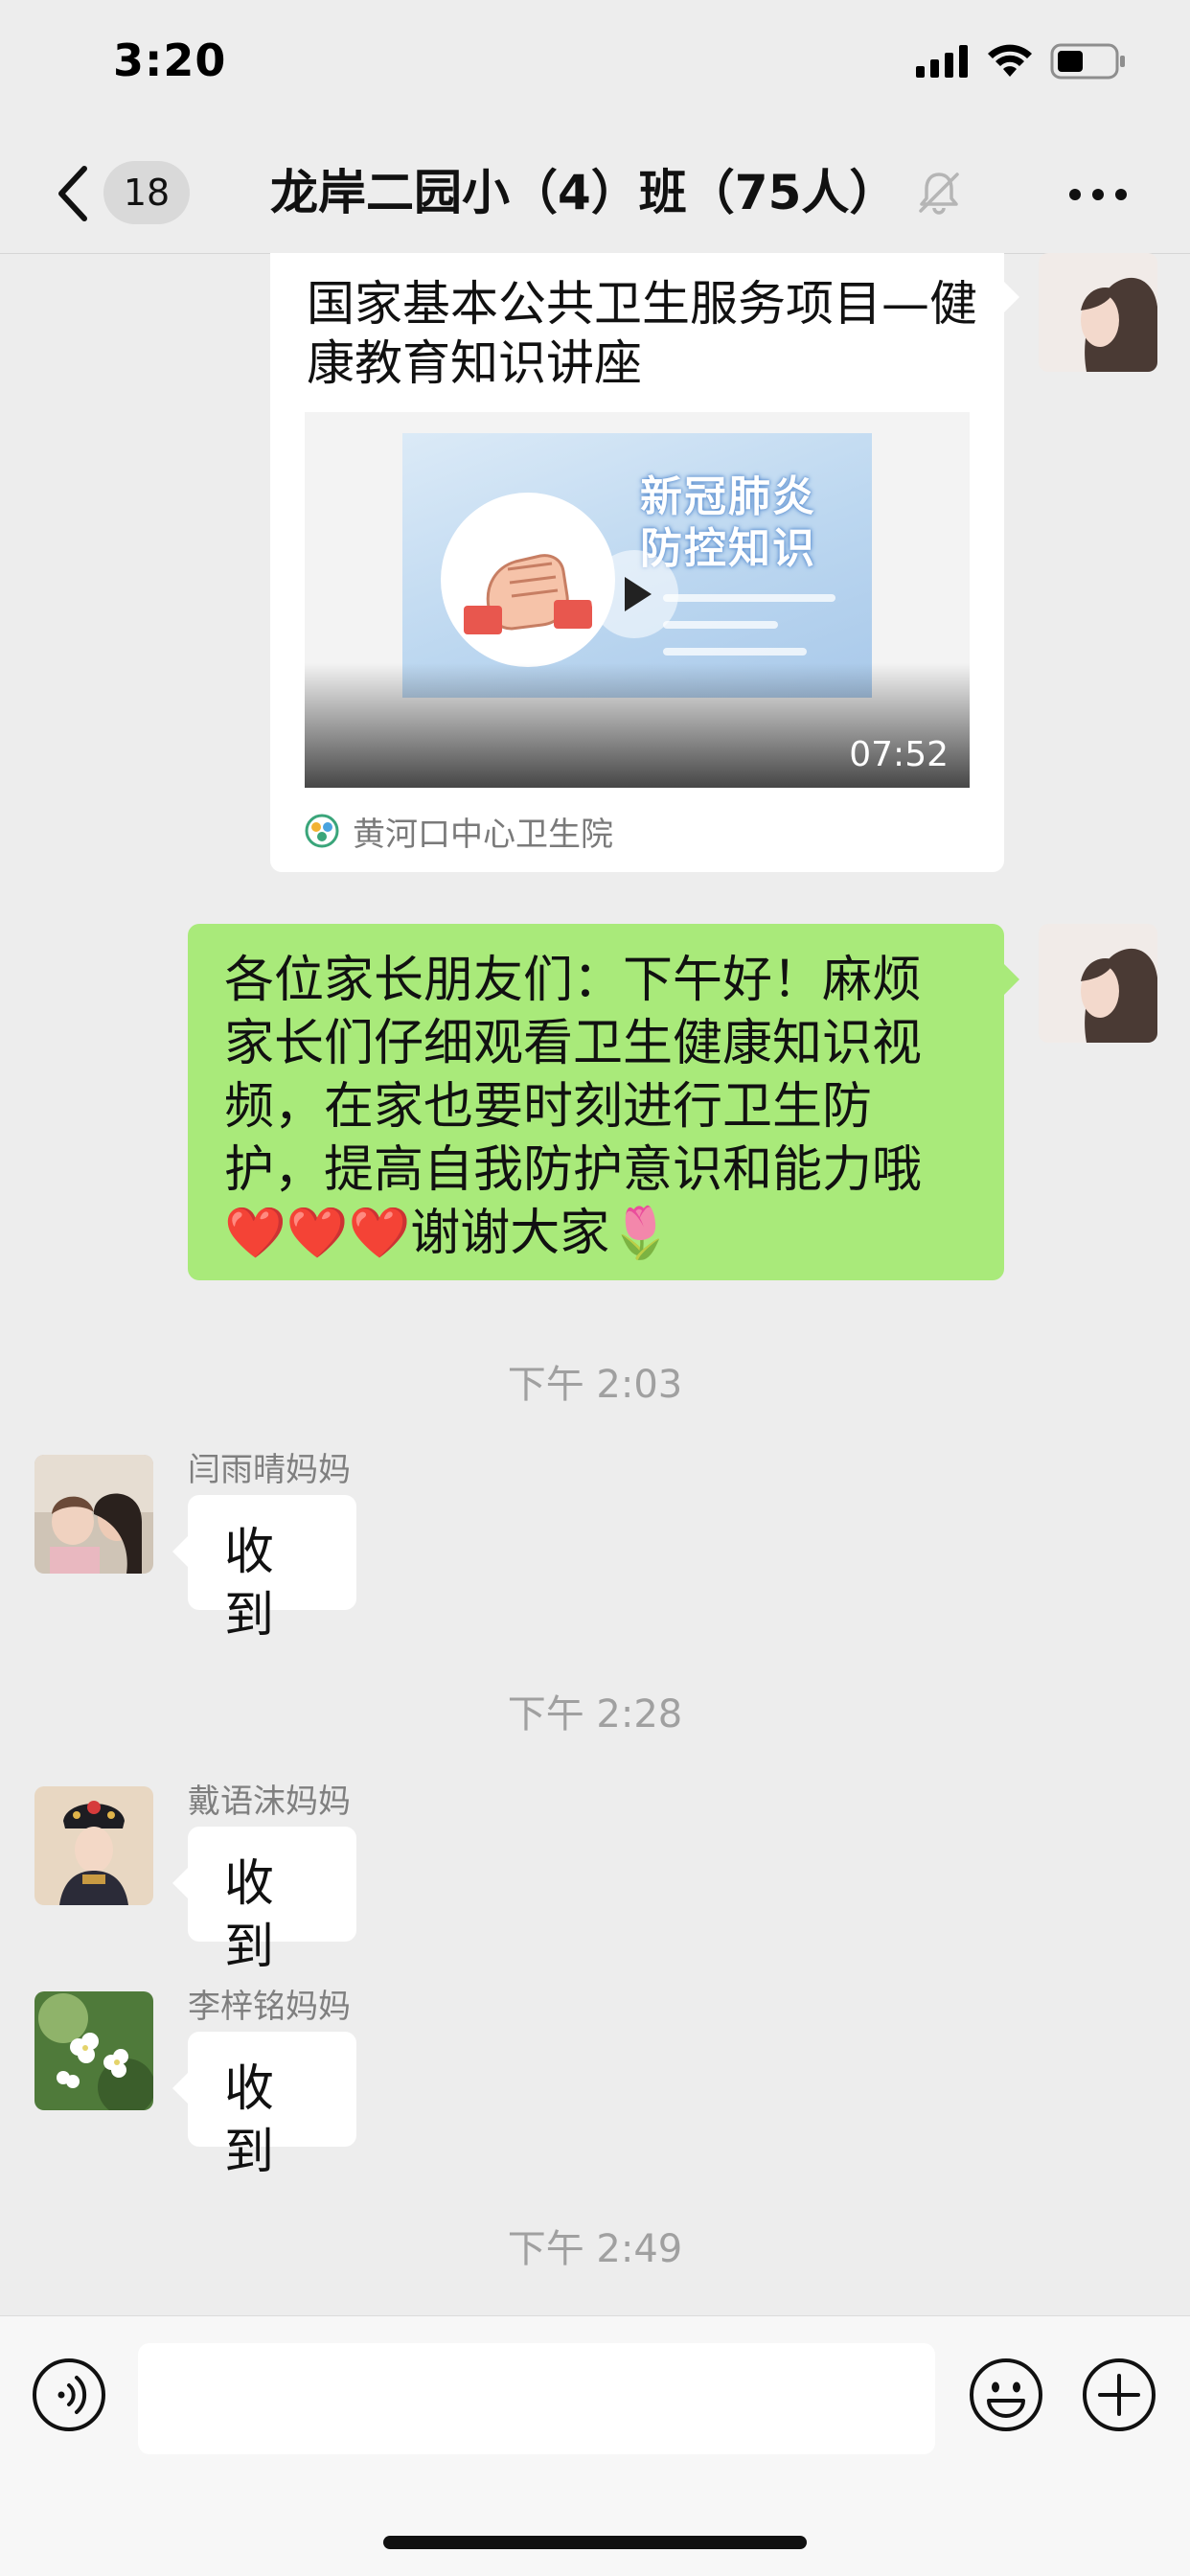  Describe the element at coordinates (1010, 60) in the screenshot. I see `wifi-icon` at that location.